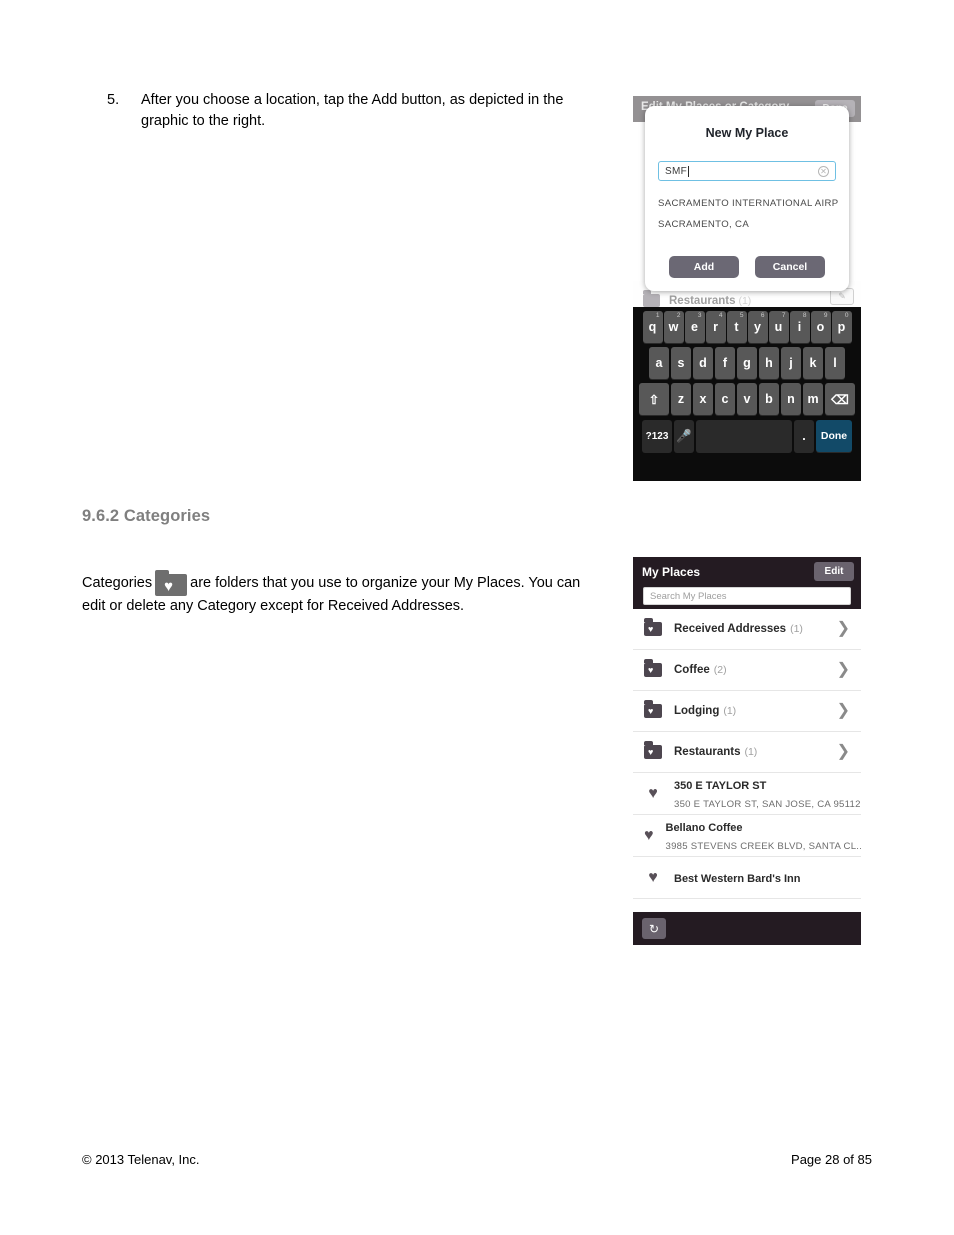 This screenshot has width=954, height=1235. I want to click on place-search-input: SMF ✕, so click(747, 171).